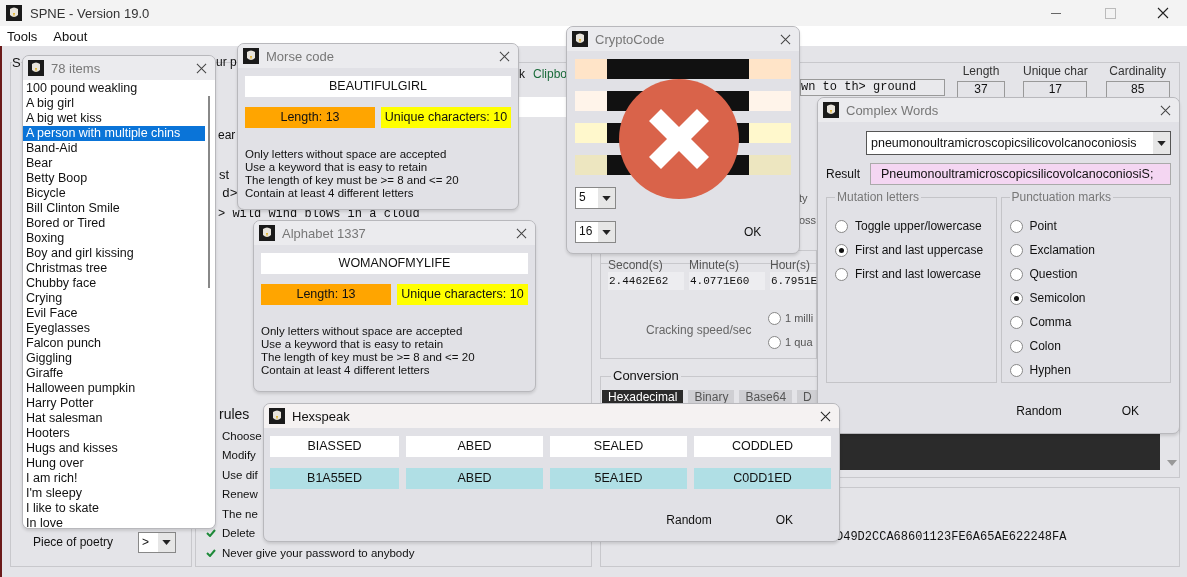  Describe the element at coordinates (951, 537) in the screenshot. I see `hex-output: D49D2CCA68601123FE6A65AE622248FA` at that location.